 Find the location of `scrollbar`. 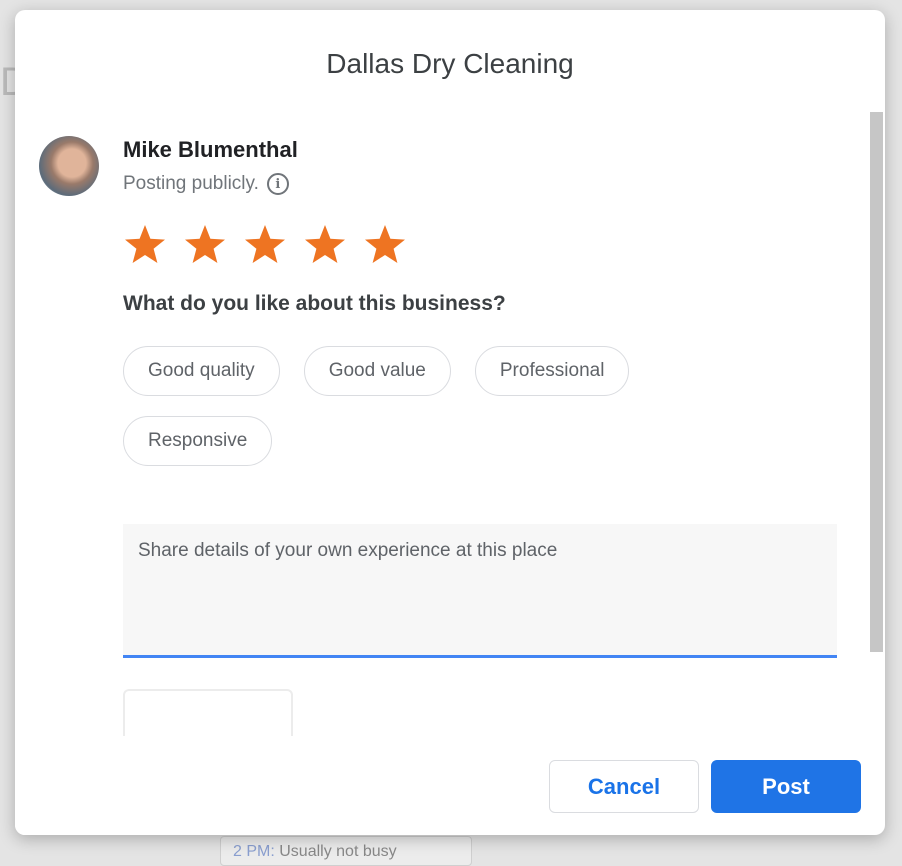

scrollbar is located at coordinates (876, 382).